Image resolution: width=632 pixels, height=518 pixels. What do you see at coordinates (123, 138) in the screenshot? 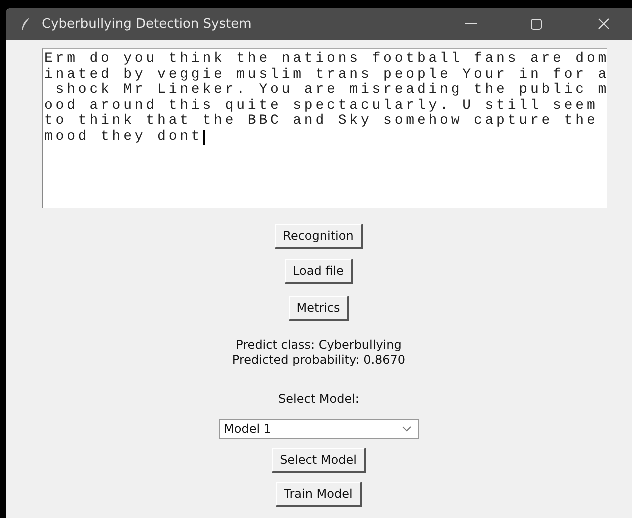
I see `text-line: mood they dont` at bounding box center [123, 138].